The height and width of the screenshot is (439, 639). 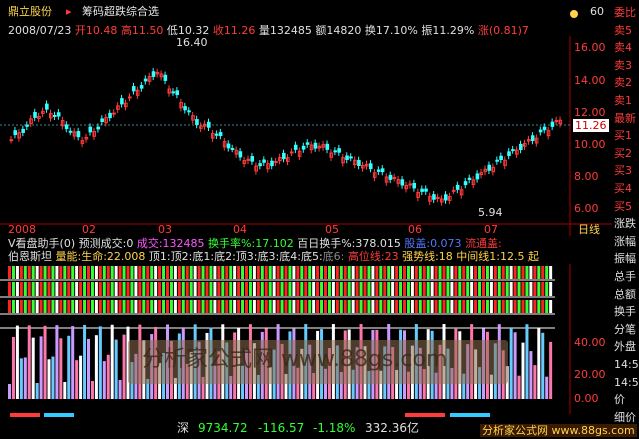 What do you see at coordinates (626, 206) in the screenshot?
I see `sidebar-item: 买5` at bounding box center [626, 206].